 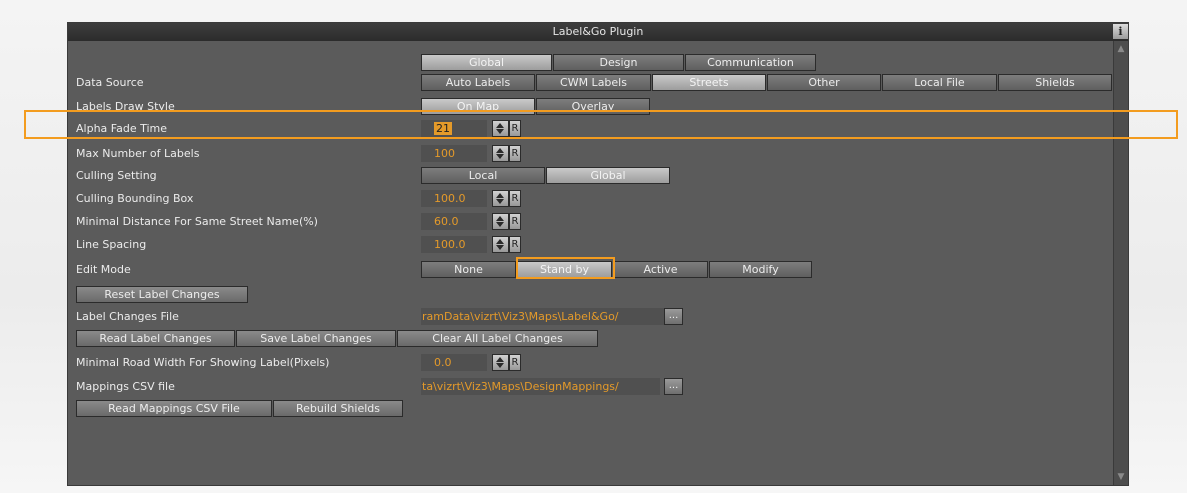 What do you see at coordinates (593, 82) in the screenshot?
I see `data-source-cwm-labels: CWM Labels` at bounding box center [593, 82].